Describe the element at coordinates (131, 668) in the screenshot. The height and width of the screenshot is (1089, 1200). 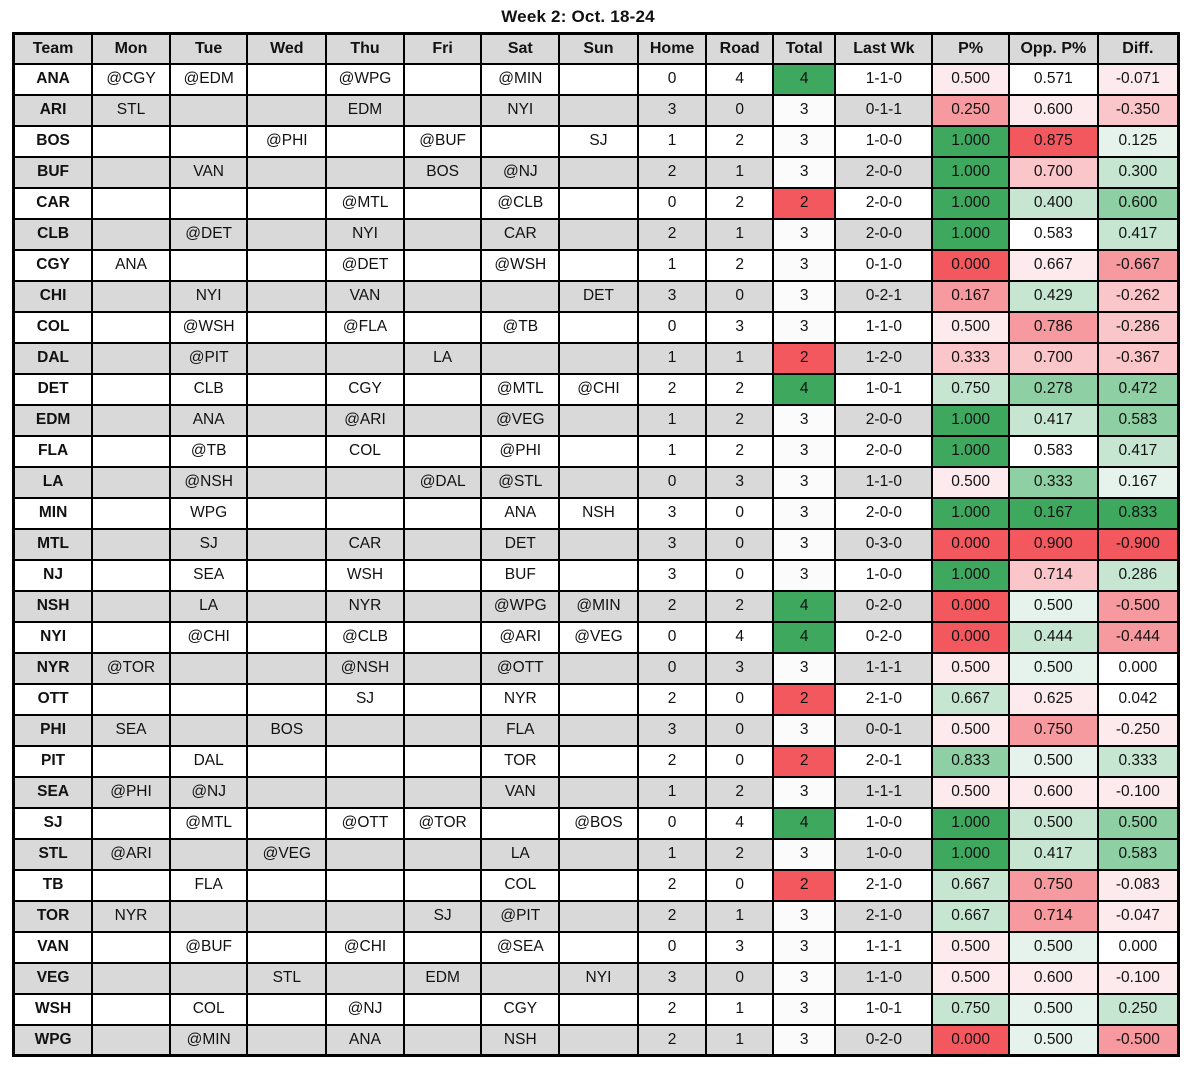
I see `cell-mon: @TOR` at that location.